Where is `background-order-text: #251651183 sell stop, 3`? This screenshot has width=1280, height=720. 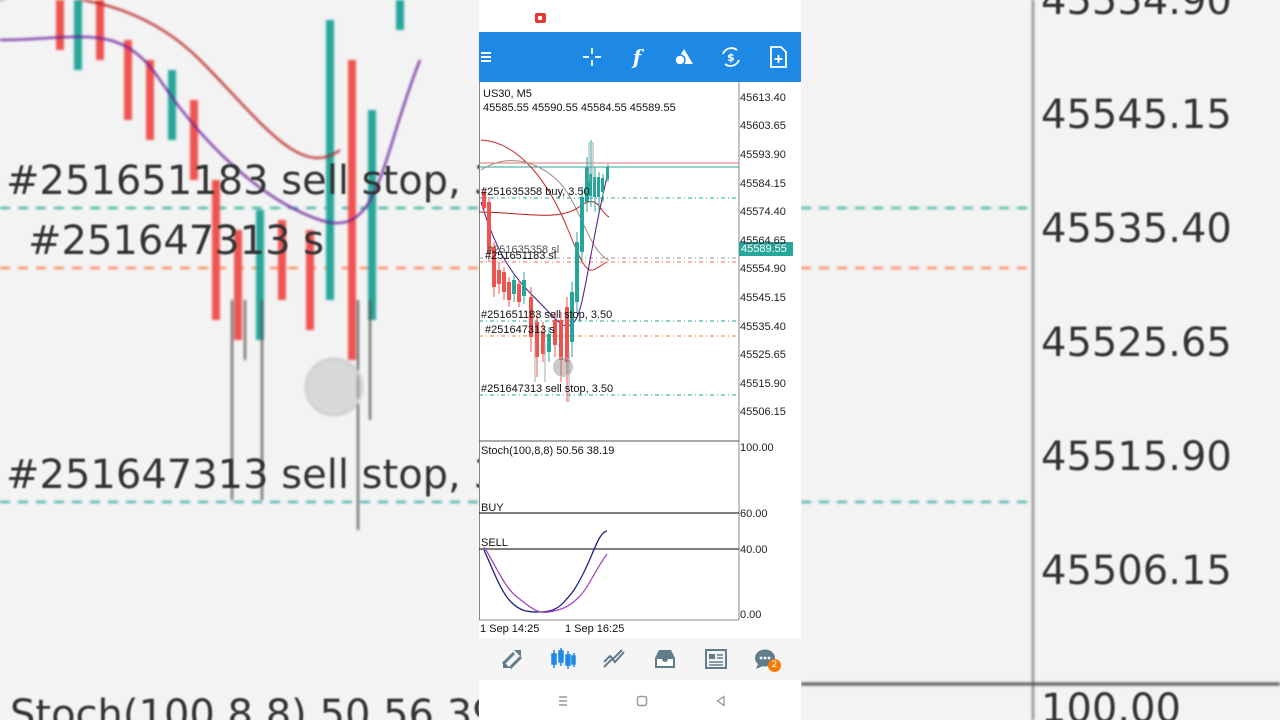
background-order-text: #251651183 sell stop, 3 is located at coordinates (242, 181).